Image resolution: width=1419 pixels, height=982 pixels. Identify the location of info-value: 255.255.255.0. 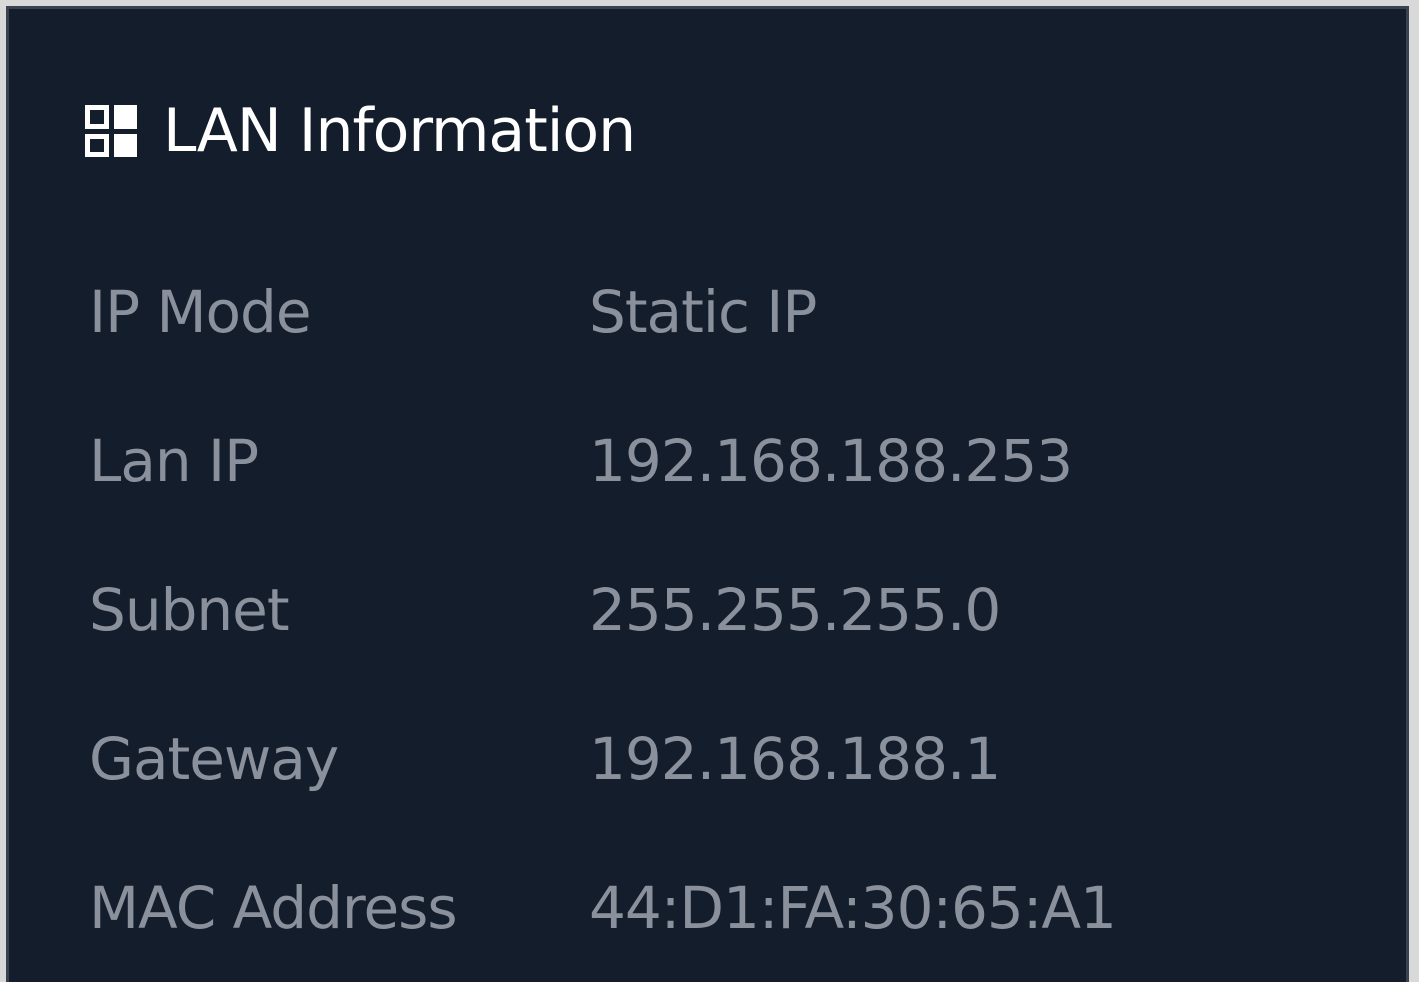
(795, 609).